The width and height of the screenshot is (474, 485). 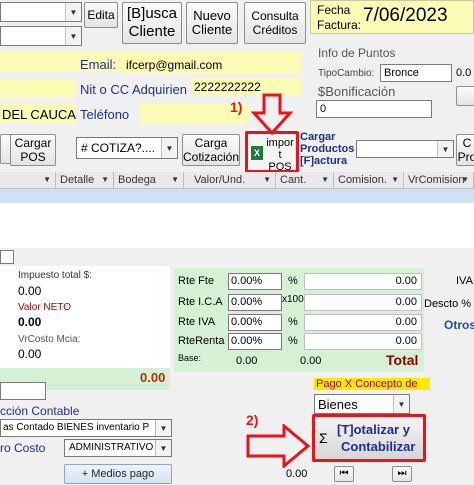 I want to click on base-label: Base:, so click(x=190, y=358).